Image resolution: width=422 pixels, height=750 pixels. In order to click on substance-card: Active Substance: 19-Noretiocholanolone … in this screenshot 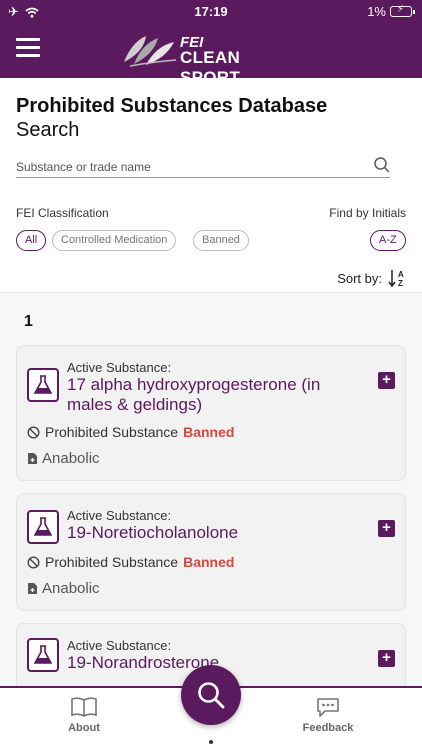, I will do `click(211, 552)`.